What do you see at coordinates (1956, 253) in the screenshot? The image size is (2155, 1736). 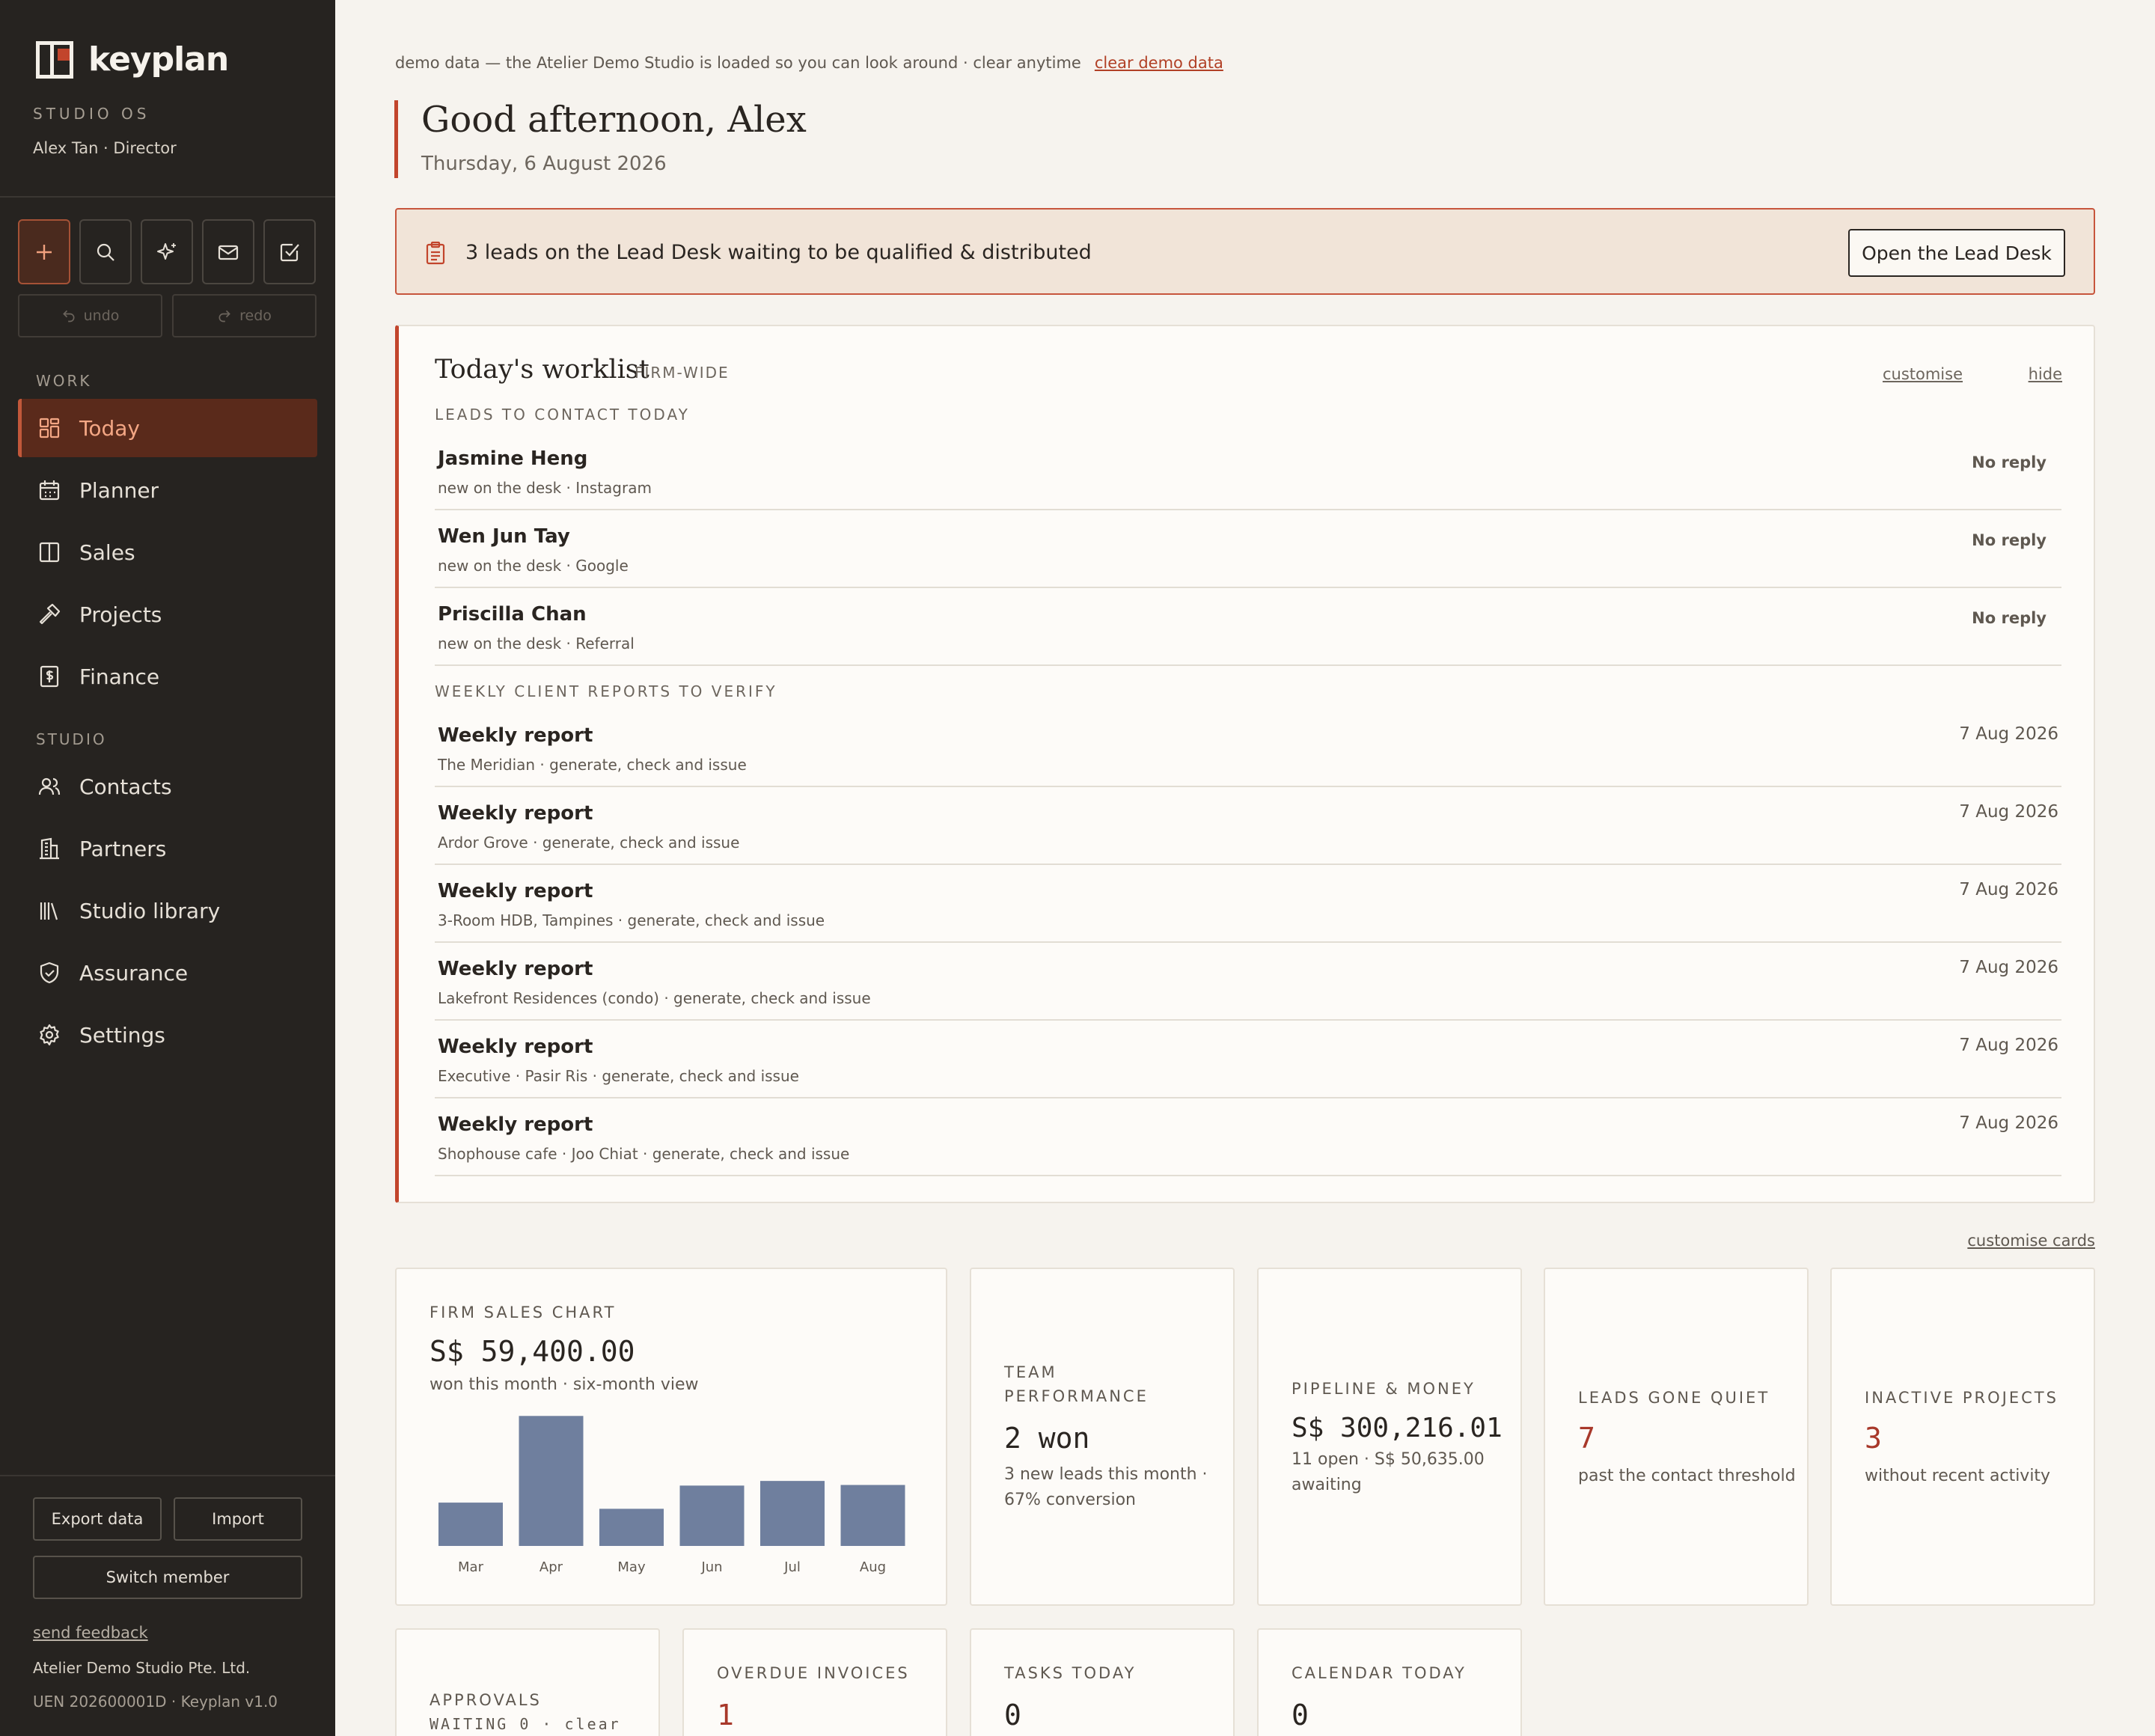 I see `open-lead-desk-button: Open the Lead Desk` at bounding box center [1956, 253].